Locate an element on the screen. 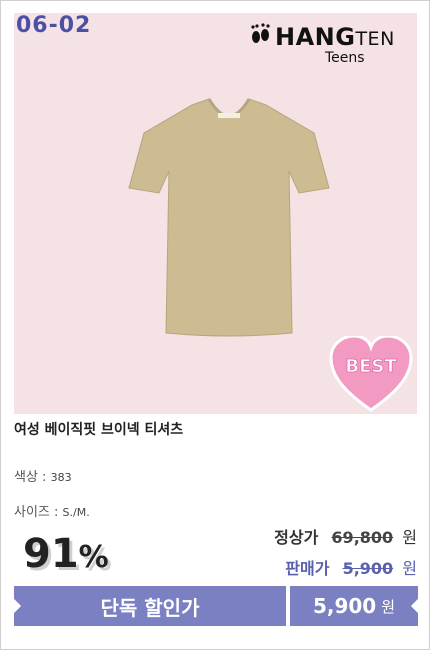 This screenshot has width=430, height=650. exclusive-discount-button: 단독 할인가 is located at coordinates (150, 606).